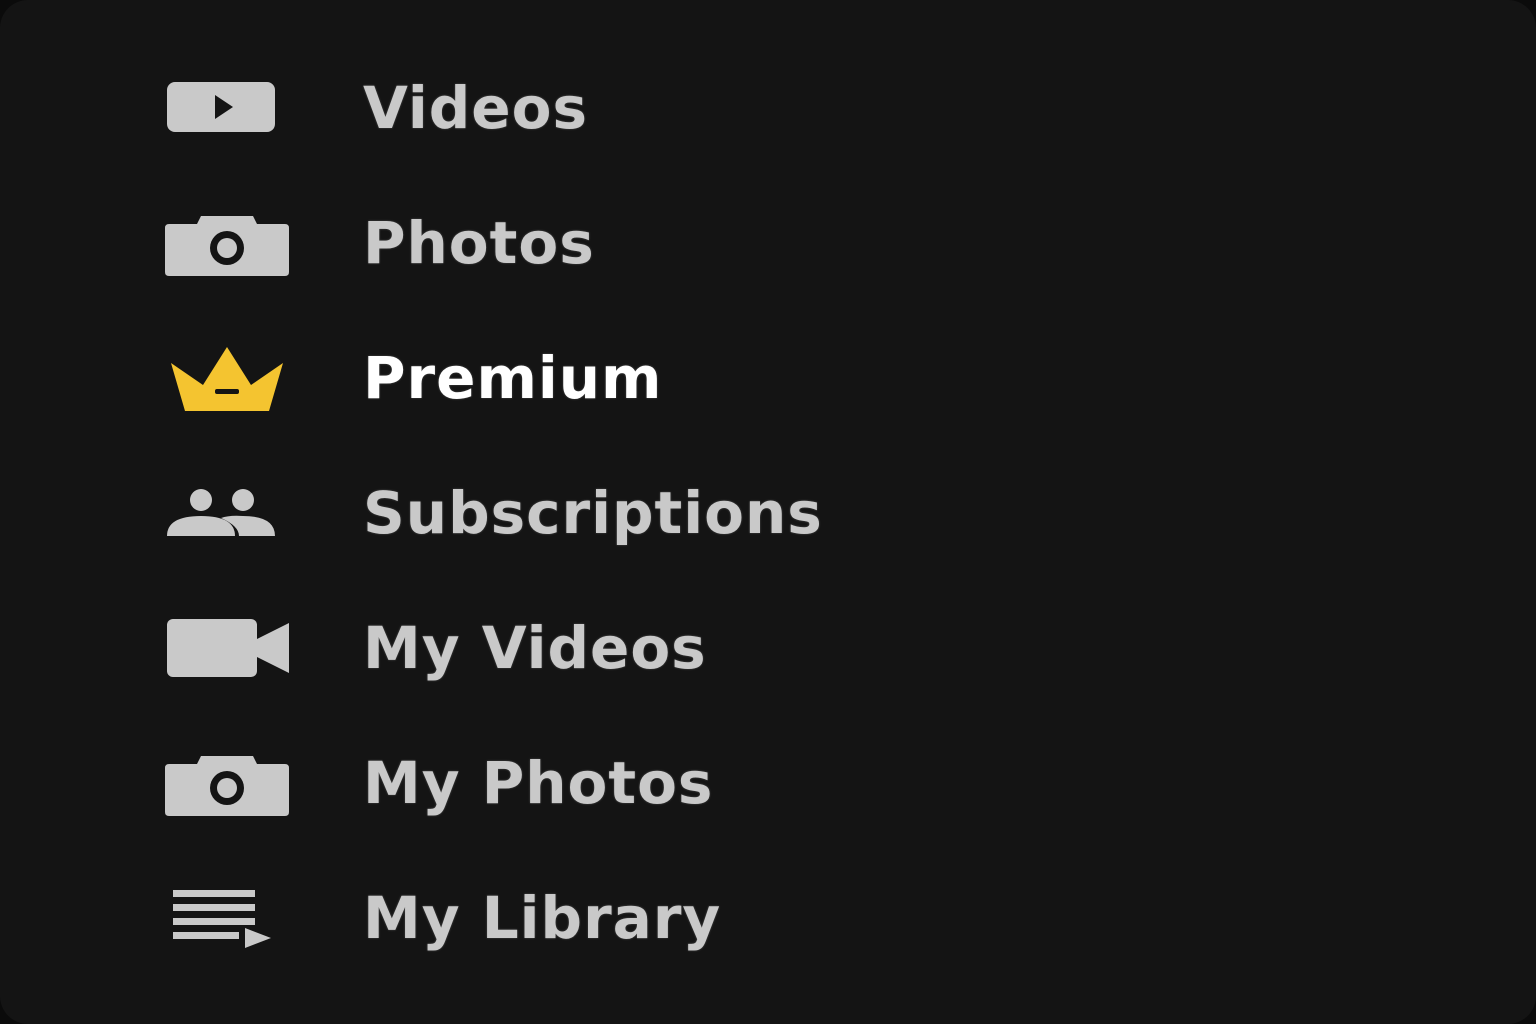  Describe the element at coordinates (231, 513) in the screenshot. I see `people-icon` at that location.